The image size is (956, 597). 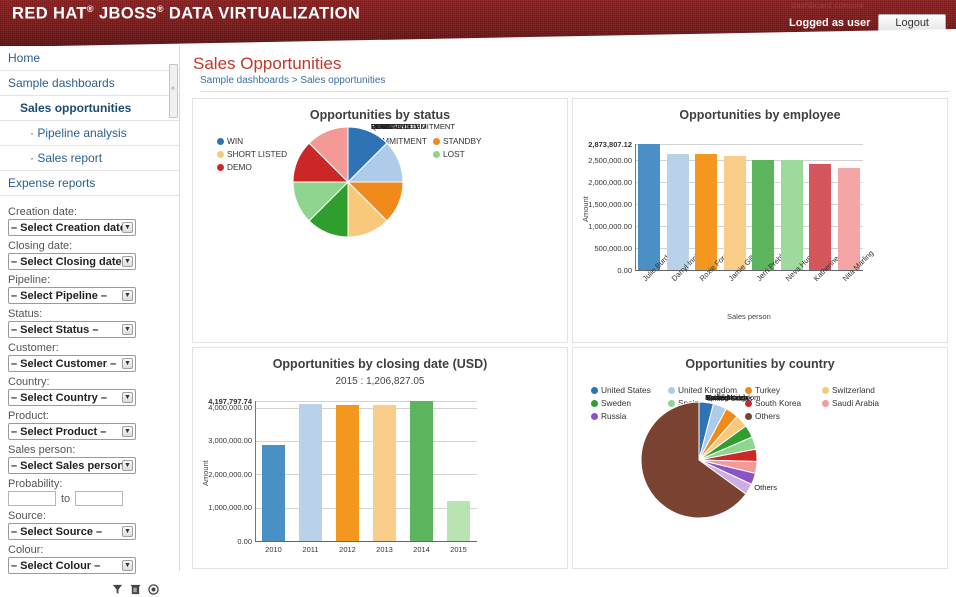 I want to click on bar-neva-hunger, so click(x=791, y=215).